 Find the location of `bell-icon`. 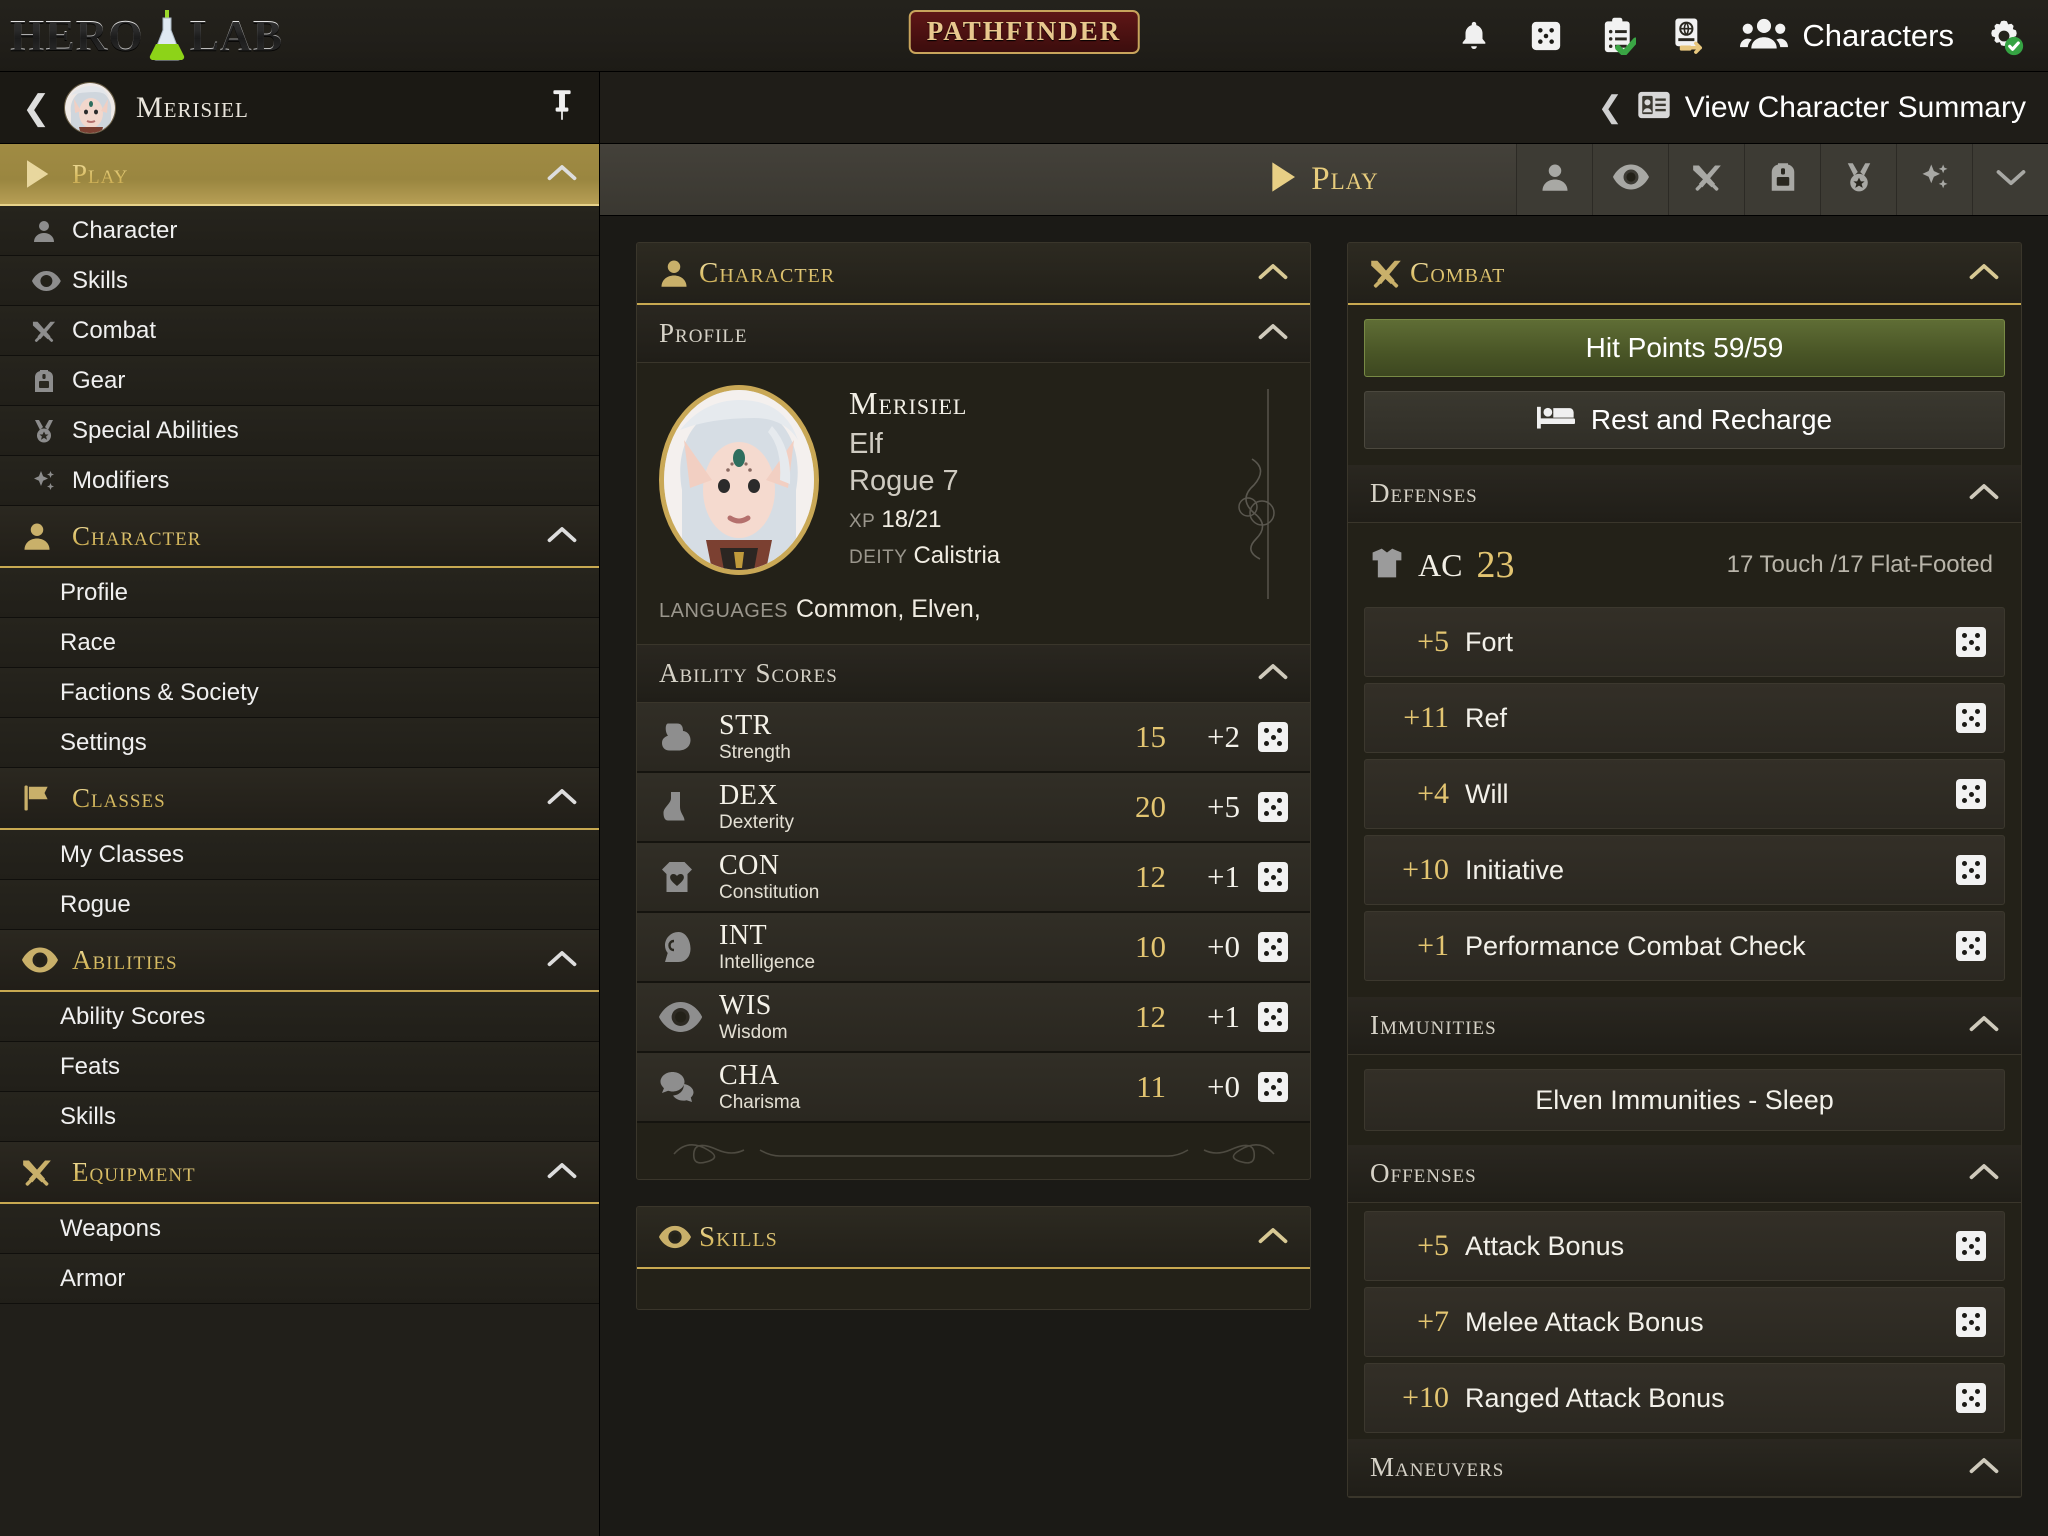

bell-icon is located at coordinates (1474, 36).